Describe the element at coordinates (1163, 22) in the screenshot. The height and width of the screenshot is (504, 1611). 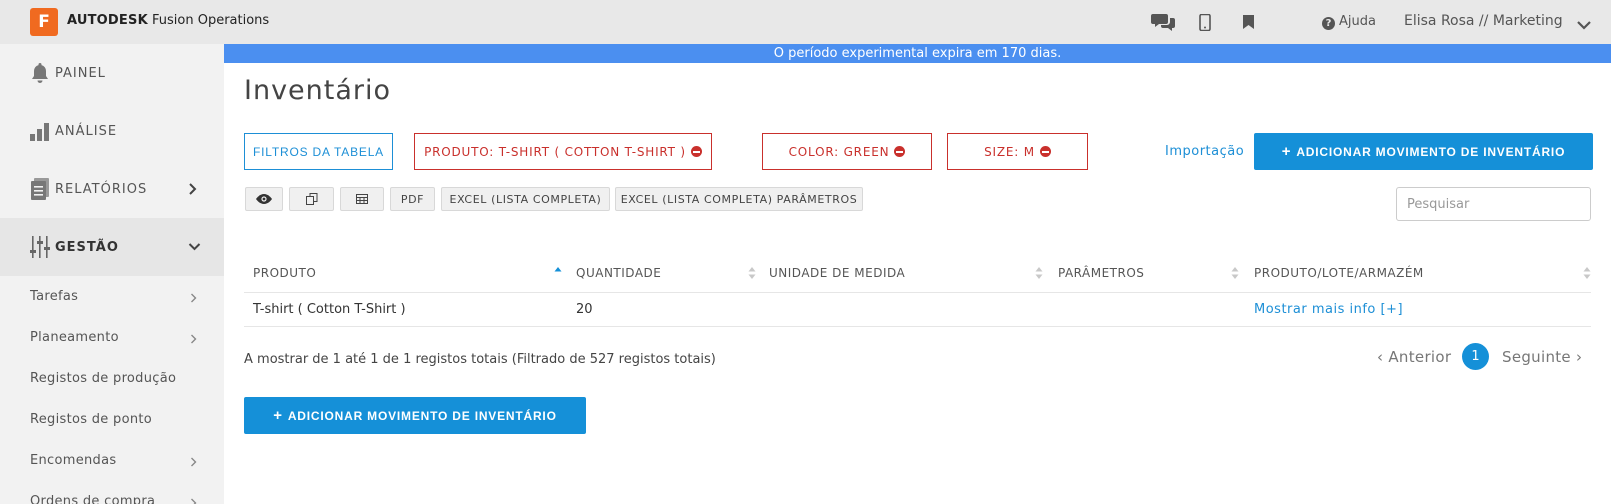
I see `chat-icon` at that location.